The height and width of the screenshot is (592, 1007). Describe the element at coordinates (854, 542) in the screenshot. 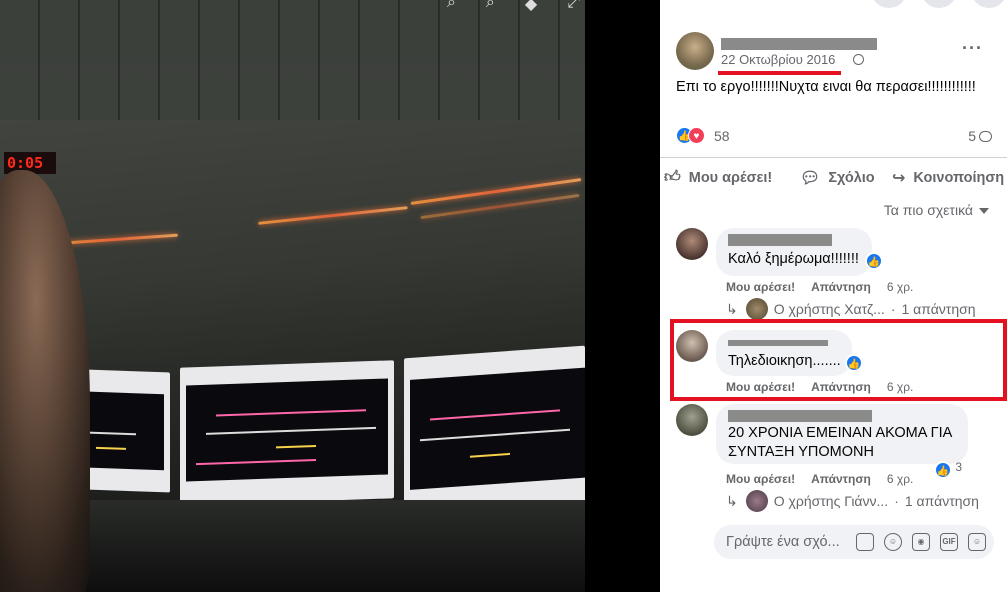

I see `comment-composer: Γράψτε ένα σχό... ☺ ◉ GIF ☺` at that location.